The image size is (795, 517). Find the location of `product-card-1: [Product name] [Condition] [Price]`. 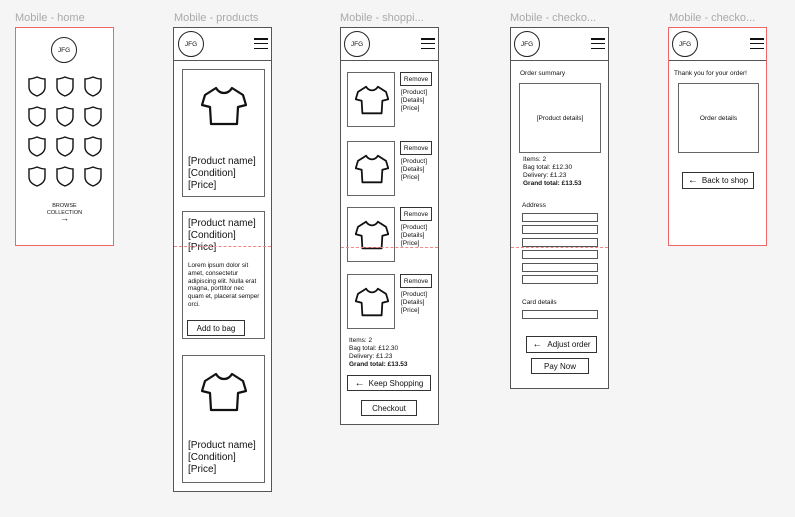

product-card-1: [Product name] [Condition] [Price] is located at coordinates (223, 133).